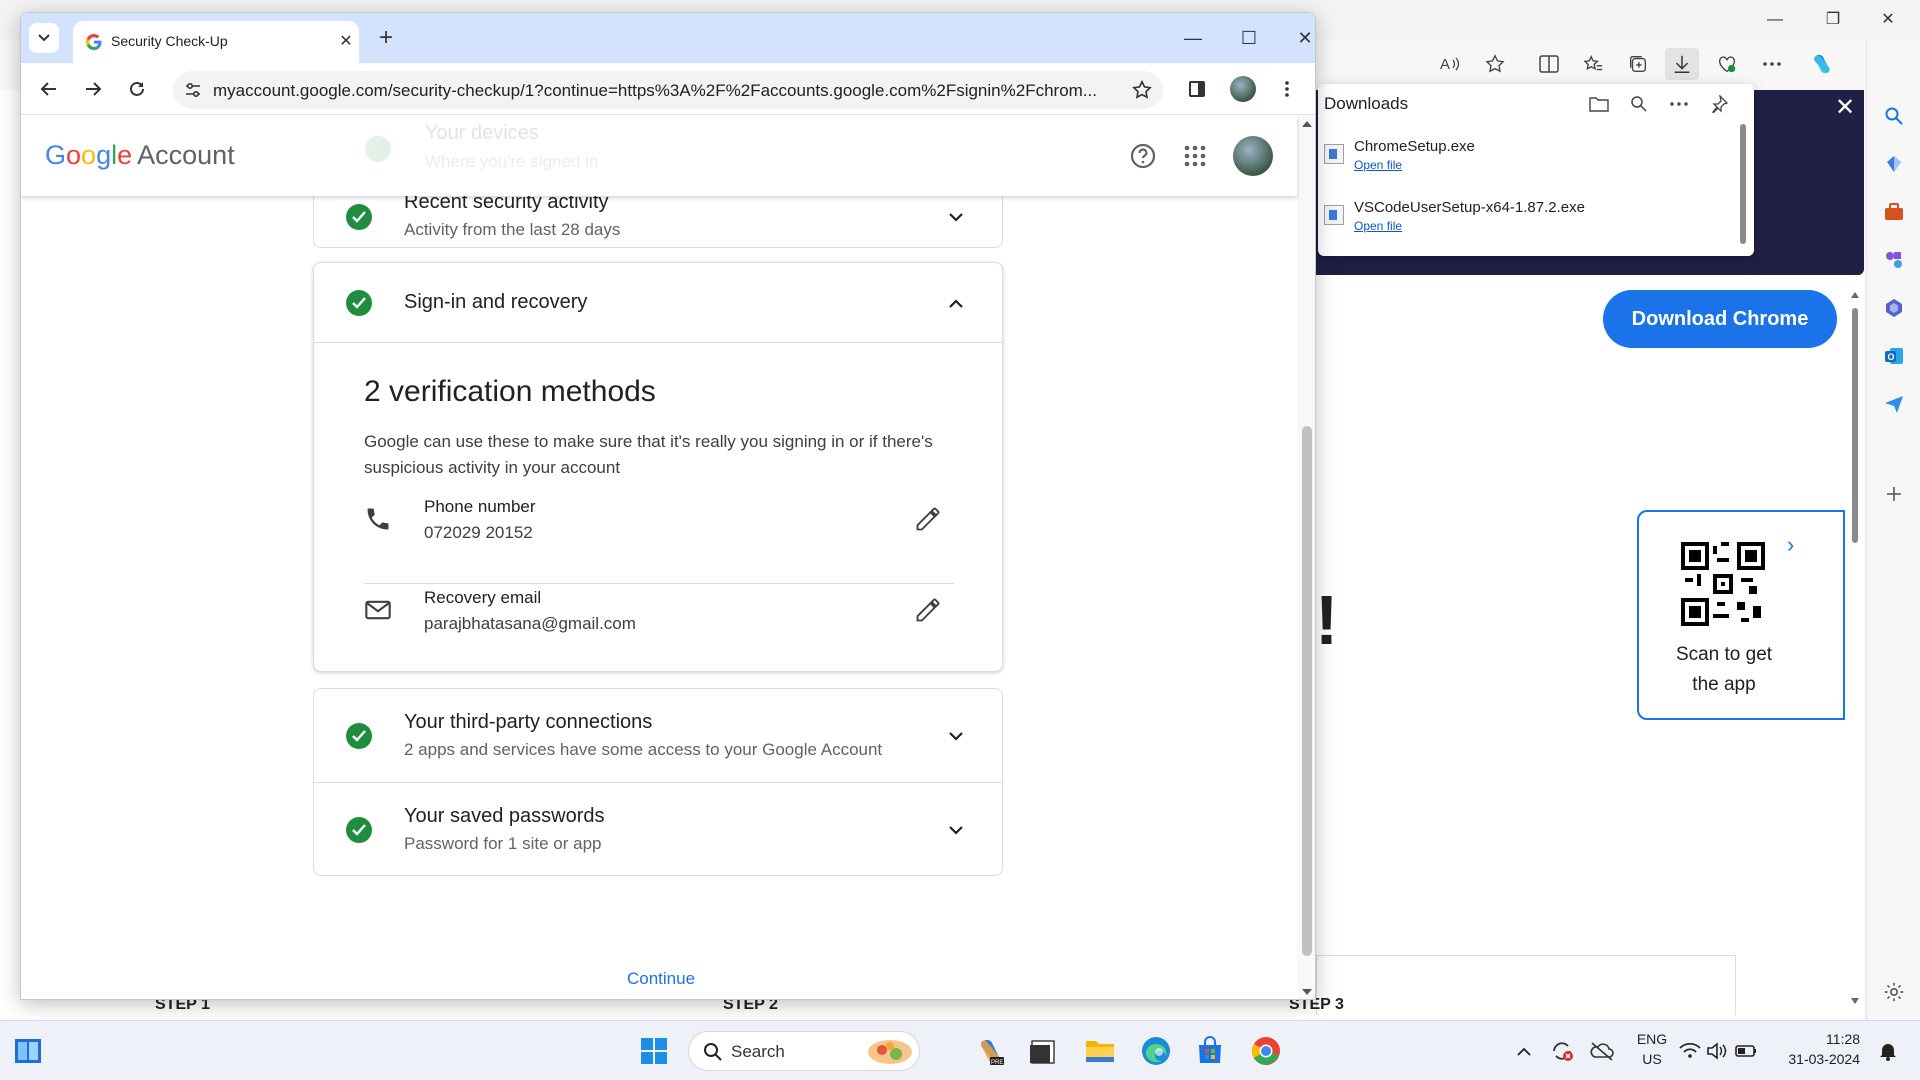 The image size is (1920, 1080). I want to click on site-info-icon, so click(193, 90).